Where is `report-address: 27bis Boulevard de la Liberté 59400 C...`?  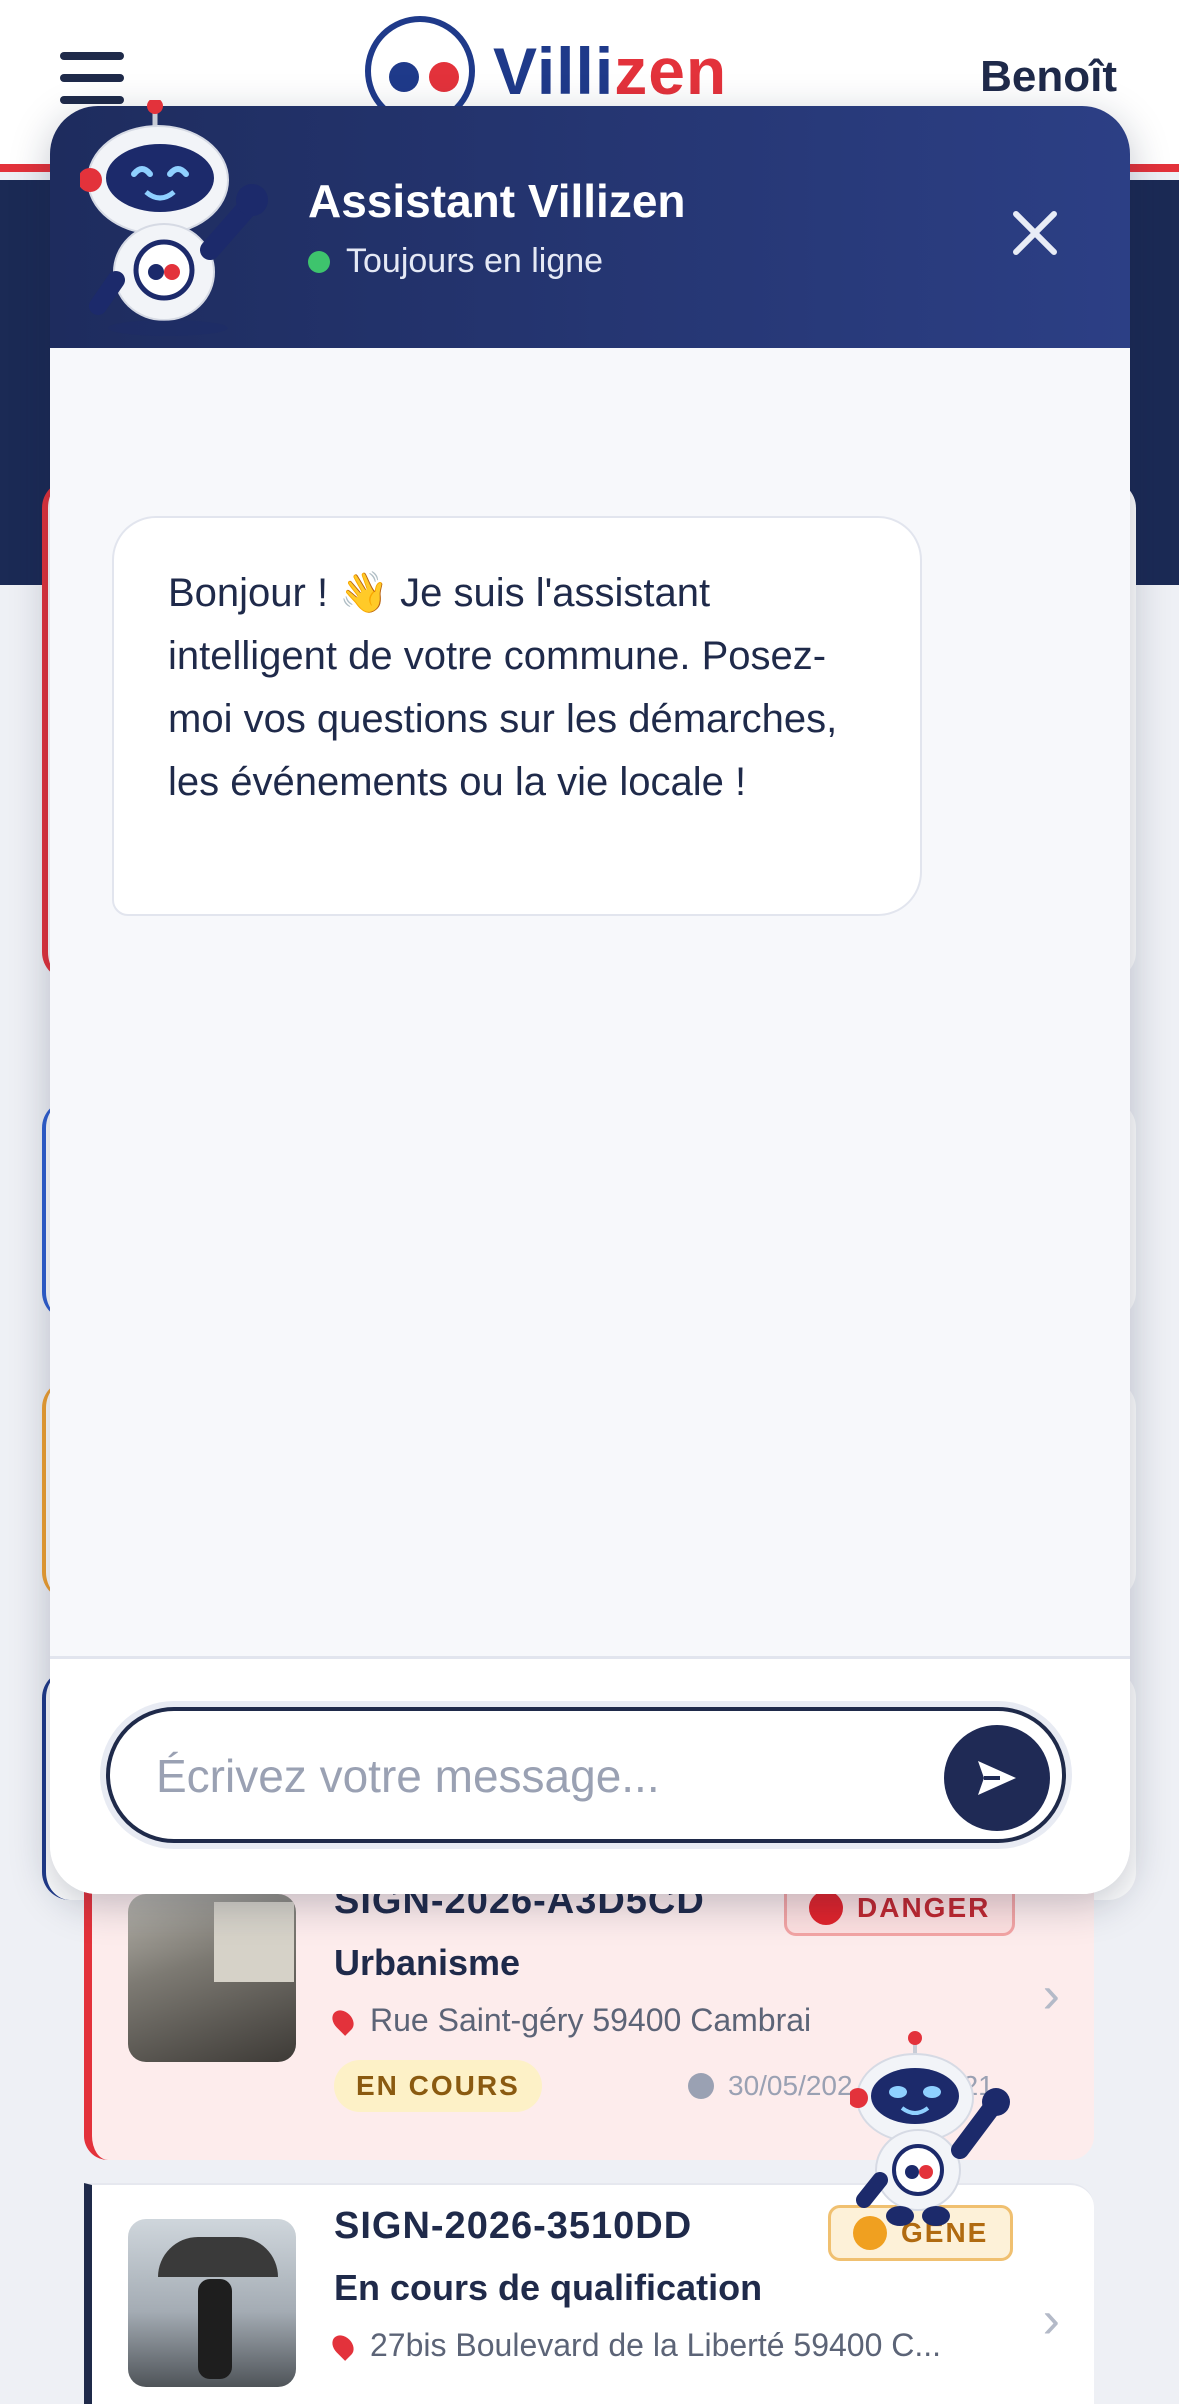 report-address: 27bis Boulevard de la Liberté 59400 C... is located at coordinates (635, 2345).